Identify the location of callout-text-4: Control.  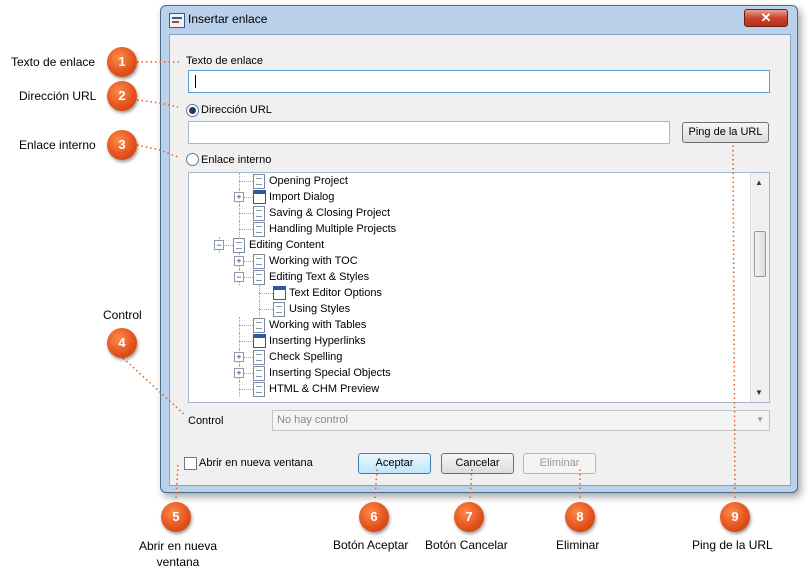
(122, 315).